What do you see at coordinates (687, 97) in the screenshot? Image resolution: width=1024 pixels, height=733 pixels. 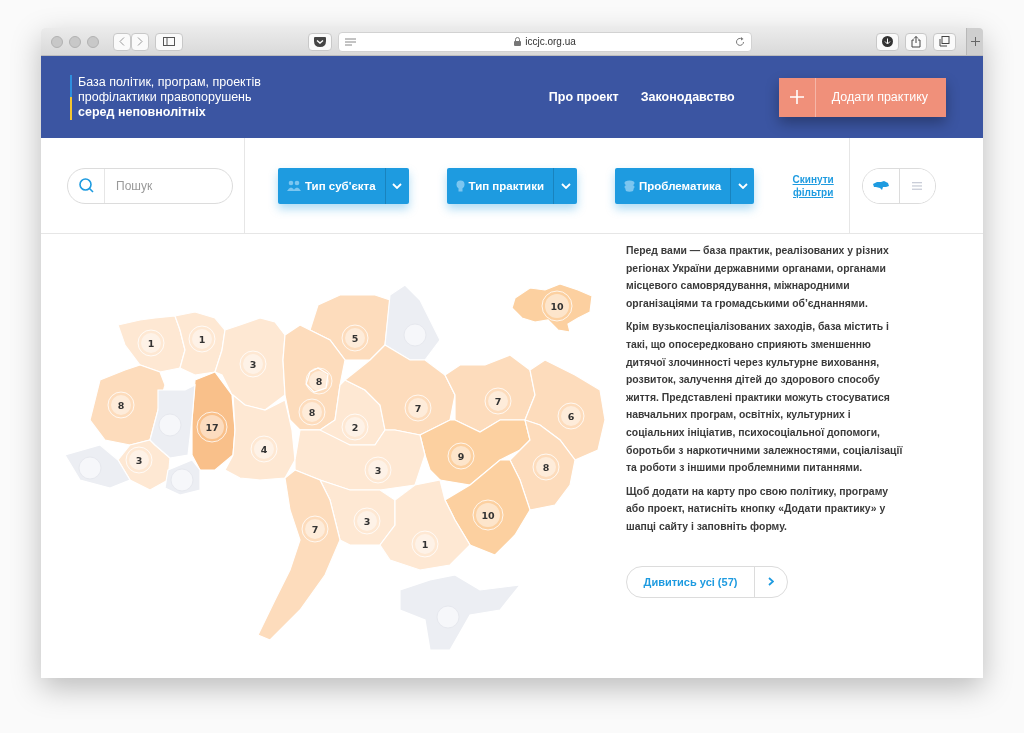 I see `nav-link: Законодавство` at bounding box center [687, 97].